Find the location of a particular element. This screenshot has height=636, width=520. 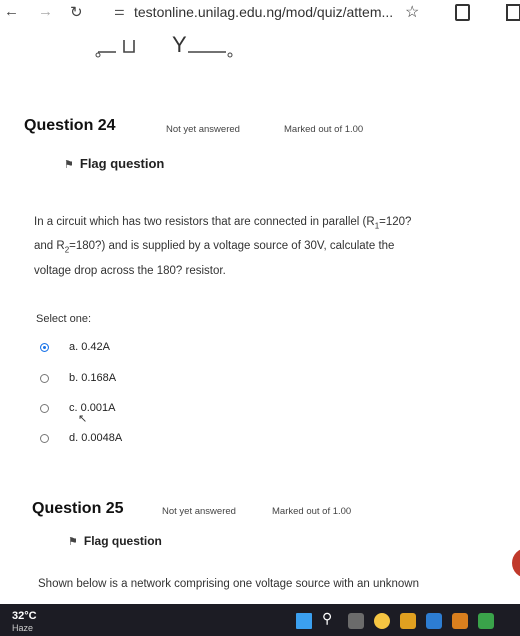

floating-action-button is located at coordinates (516, 563).